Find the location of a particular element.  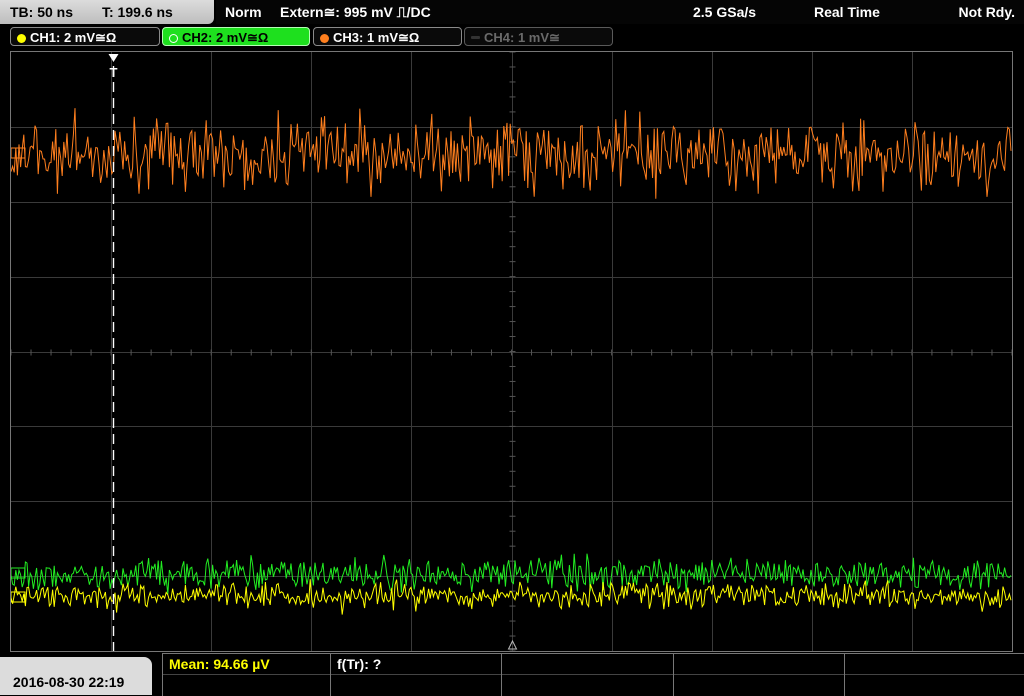

trigger-source: Extern≅: 995 mV ⎍/DC is located at coordinates (355, 12).